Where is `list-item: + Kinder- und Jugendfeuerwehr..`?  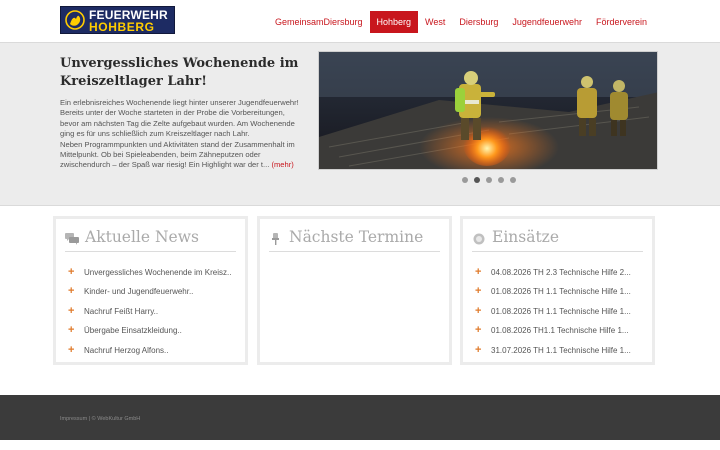 list-item: + Kinder- und Jugendfeuerwehr.. is located at coordinates (154, 291).